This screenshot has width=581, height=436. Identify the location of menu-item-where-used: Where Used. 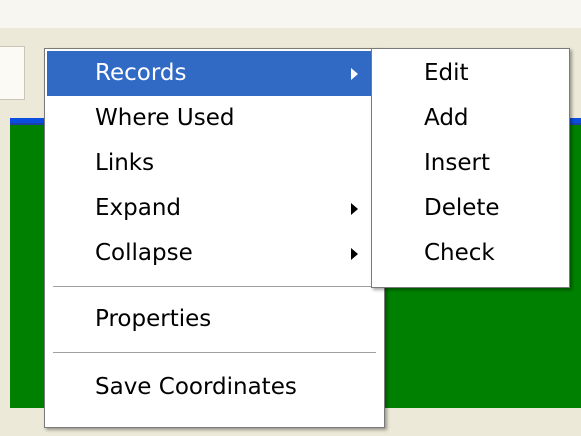
(214, 118).